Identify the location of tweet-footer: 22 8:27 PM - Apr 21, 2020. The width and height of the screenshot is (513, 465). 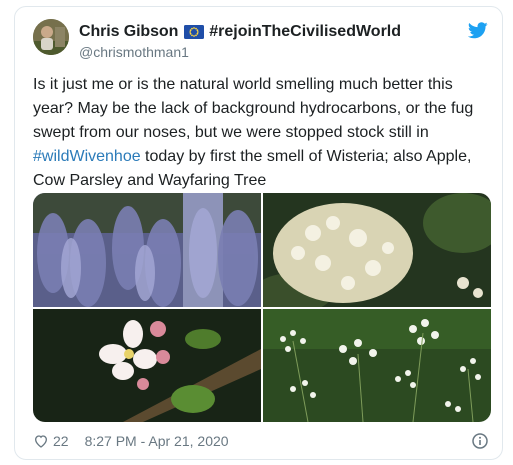
(131, 441).